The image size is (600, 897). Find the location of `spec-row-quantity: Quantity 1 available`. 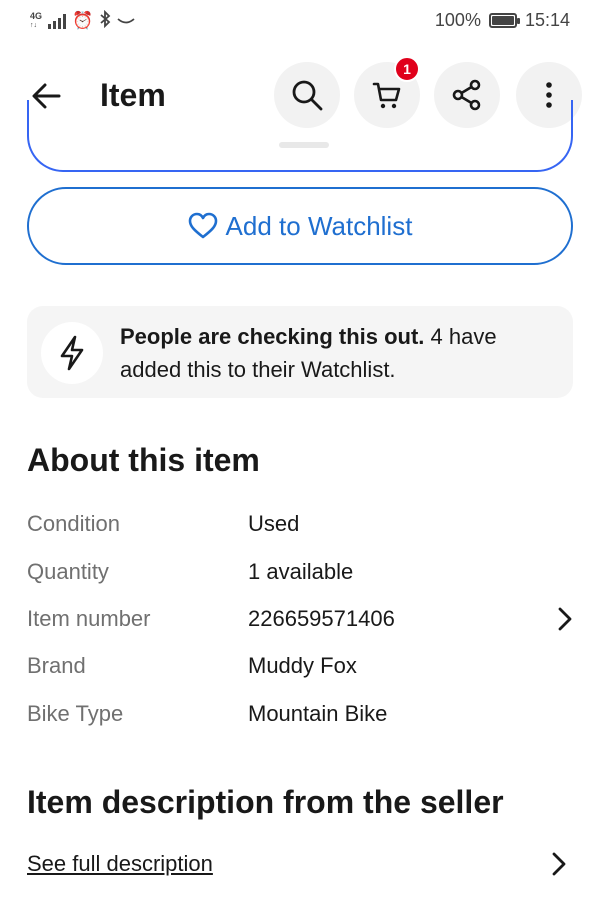

spec-row-quantity: Quantity 1 available is located at coordinates (307, 572).